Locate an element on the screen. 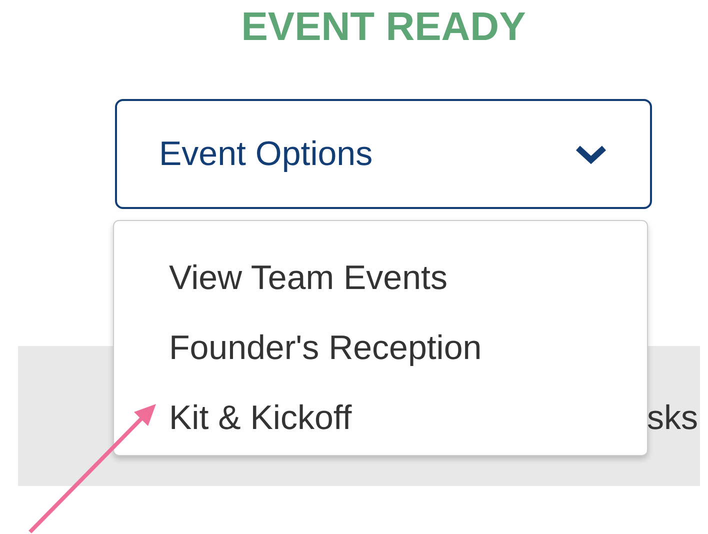 This screenshot has height=534, width=708. menu-item: View Team Events is located at coordinates (408, 278).